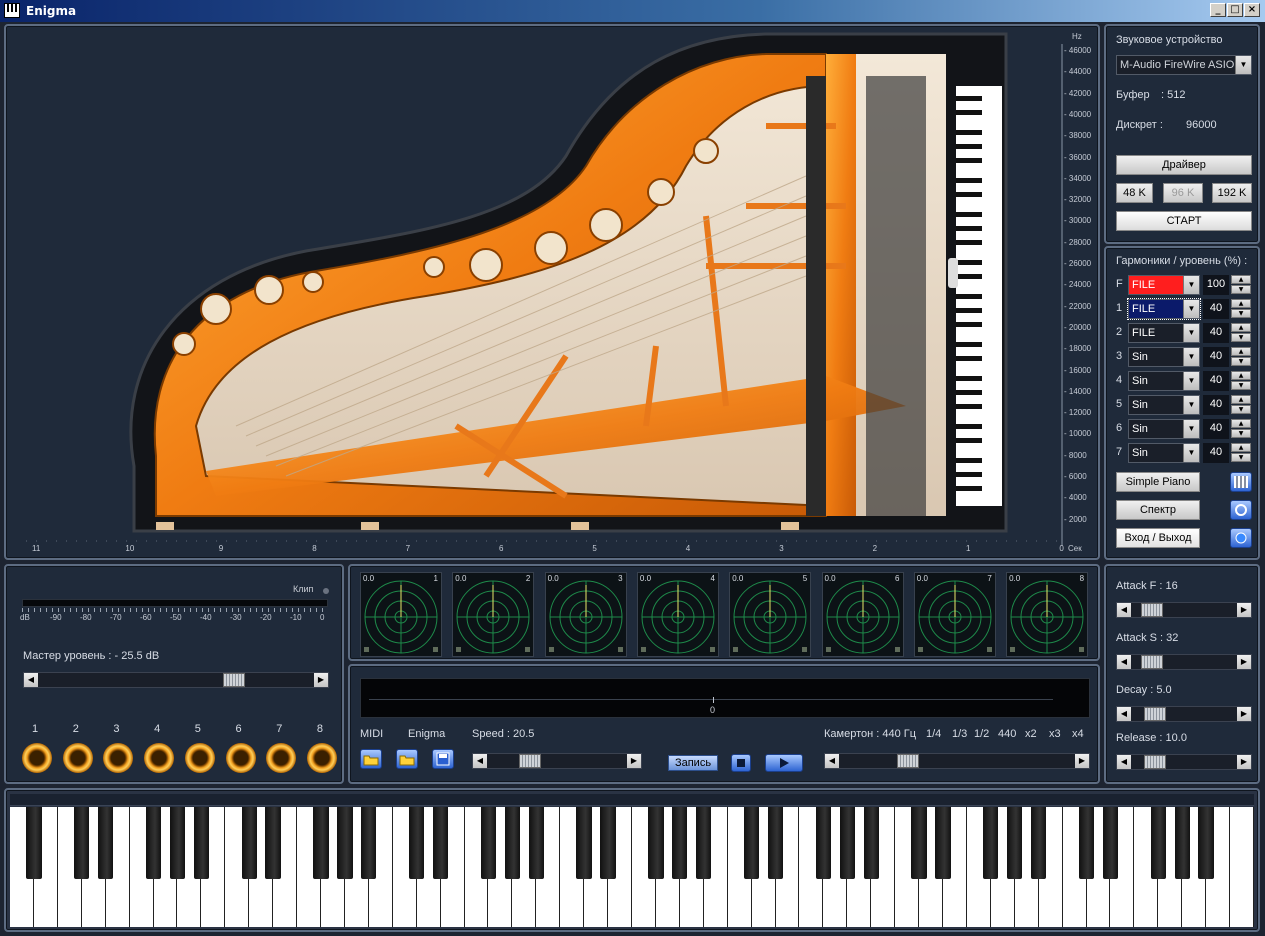  I want to click on rate-96k-button: 96 K, so click(1183, 193).